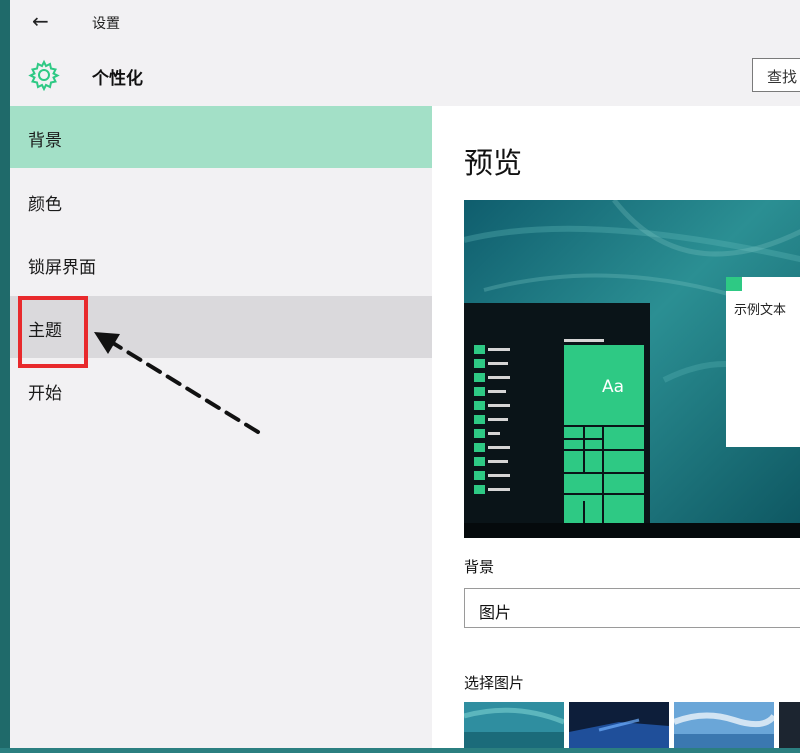 The image size is (800, 753). What do you see at coordinates (479, 567) in the screenshot?
I see `background-label: 背景` at bounding box center [479, 567].